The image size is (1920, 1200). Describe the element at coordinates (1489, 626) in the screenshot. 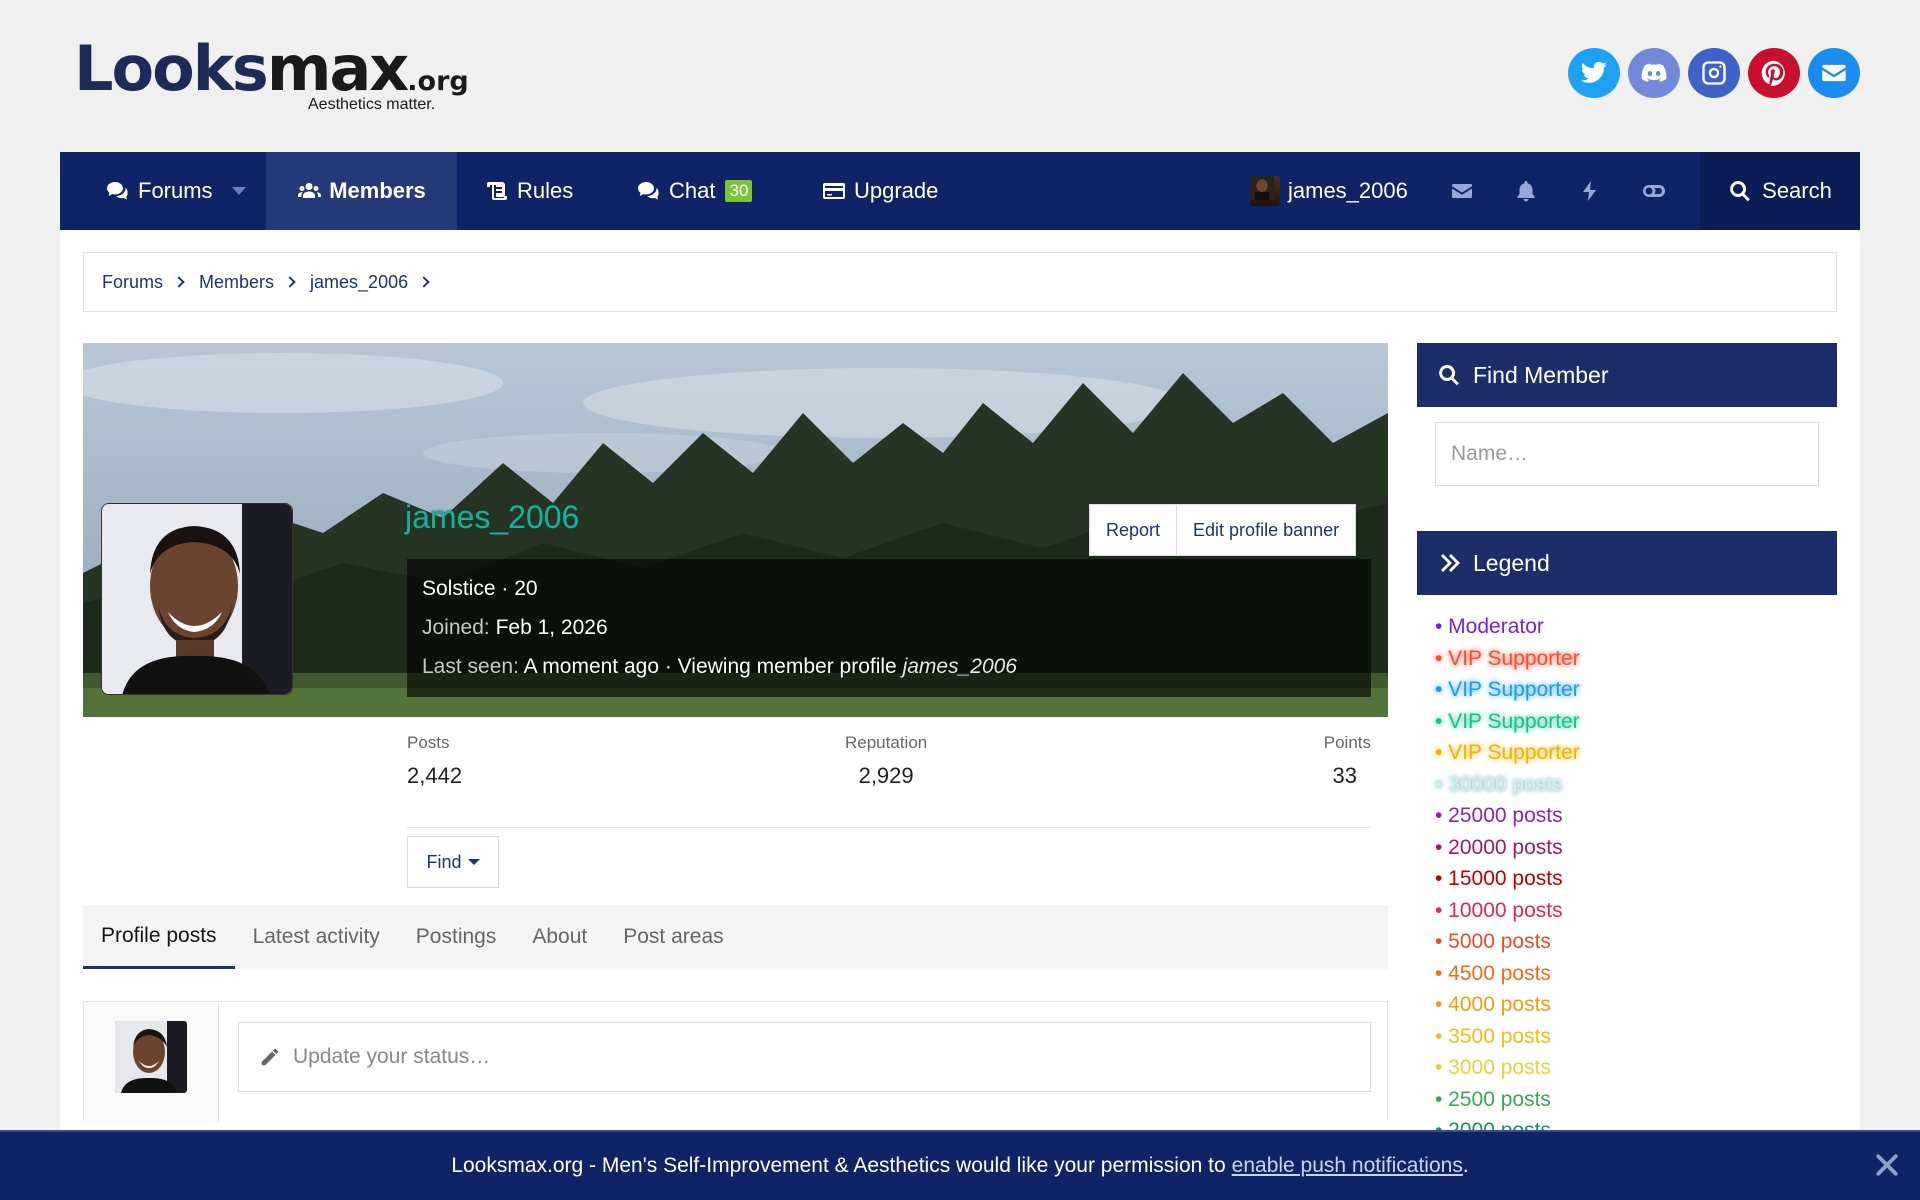

I see `legend-item: • Moderator` at that location.